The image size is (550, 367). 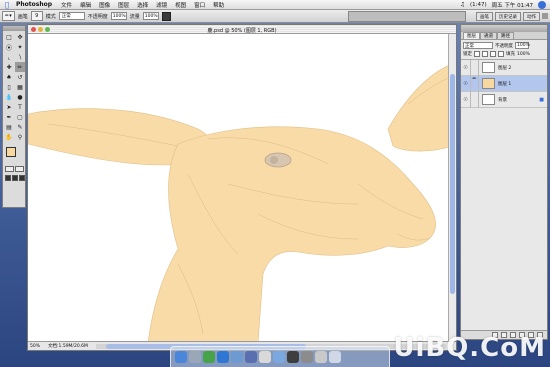 I want to click on menu-view: 视图, so click(x=180, y=5).